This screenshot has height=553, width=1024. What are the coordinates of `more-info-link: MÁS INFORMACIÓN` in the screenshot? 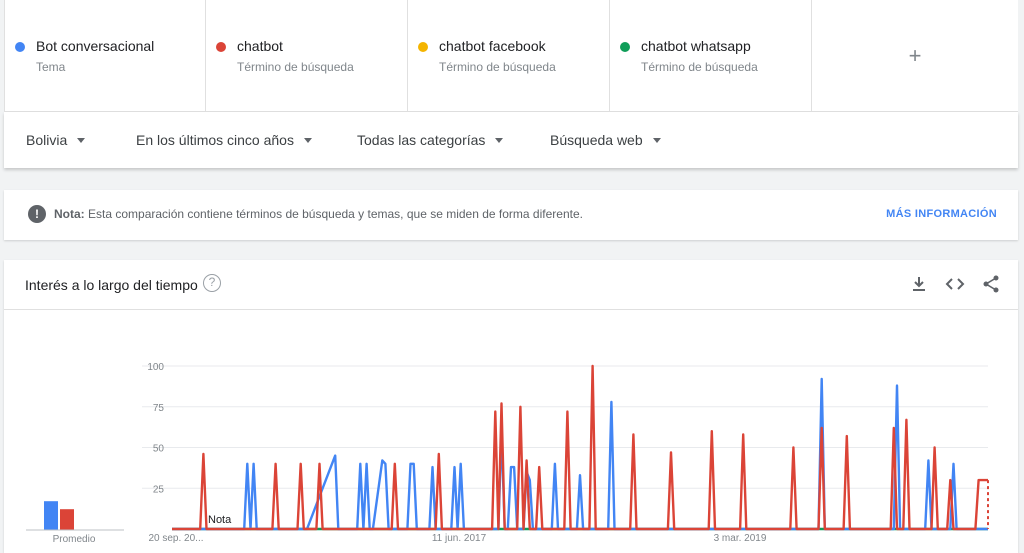 It's located at (941, 214).